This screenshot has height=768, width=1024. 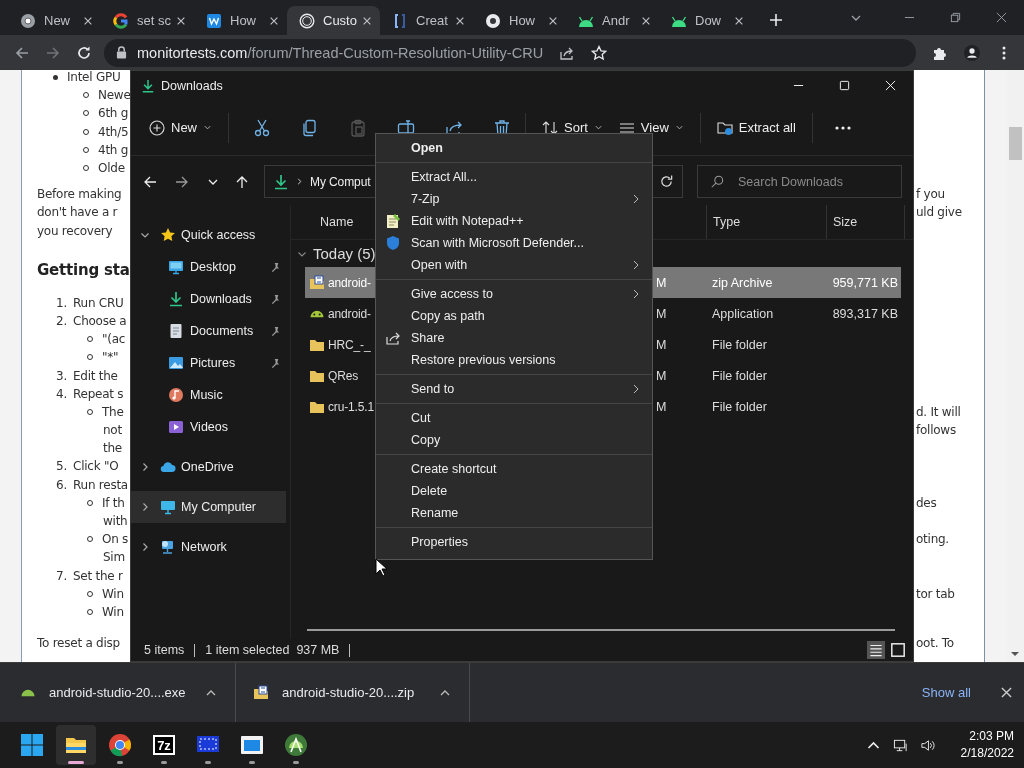 What do you see at coordinates (62, 575) in the screenshot?
I see `list-number: 7.` at bounding box center [62, 575].